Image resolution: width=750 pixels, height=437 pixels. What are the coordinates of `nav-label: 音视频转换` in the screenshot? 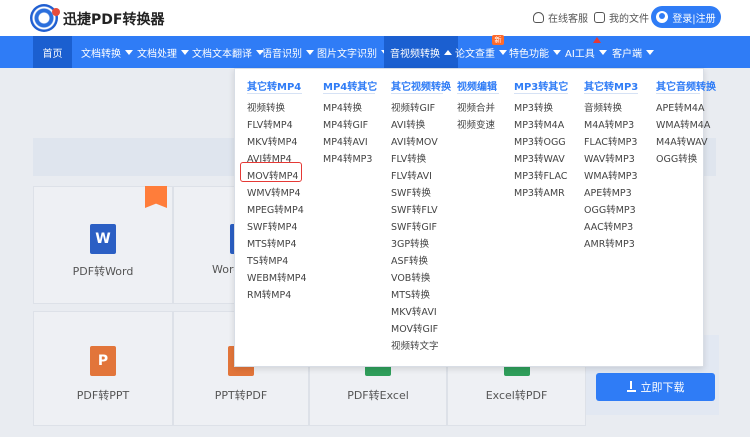 It's located at (415, 54).